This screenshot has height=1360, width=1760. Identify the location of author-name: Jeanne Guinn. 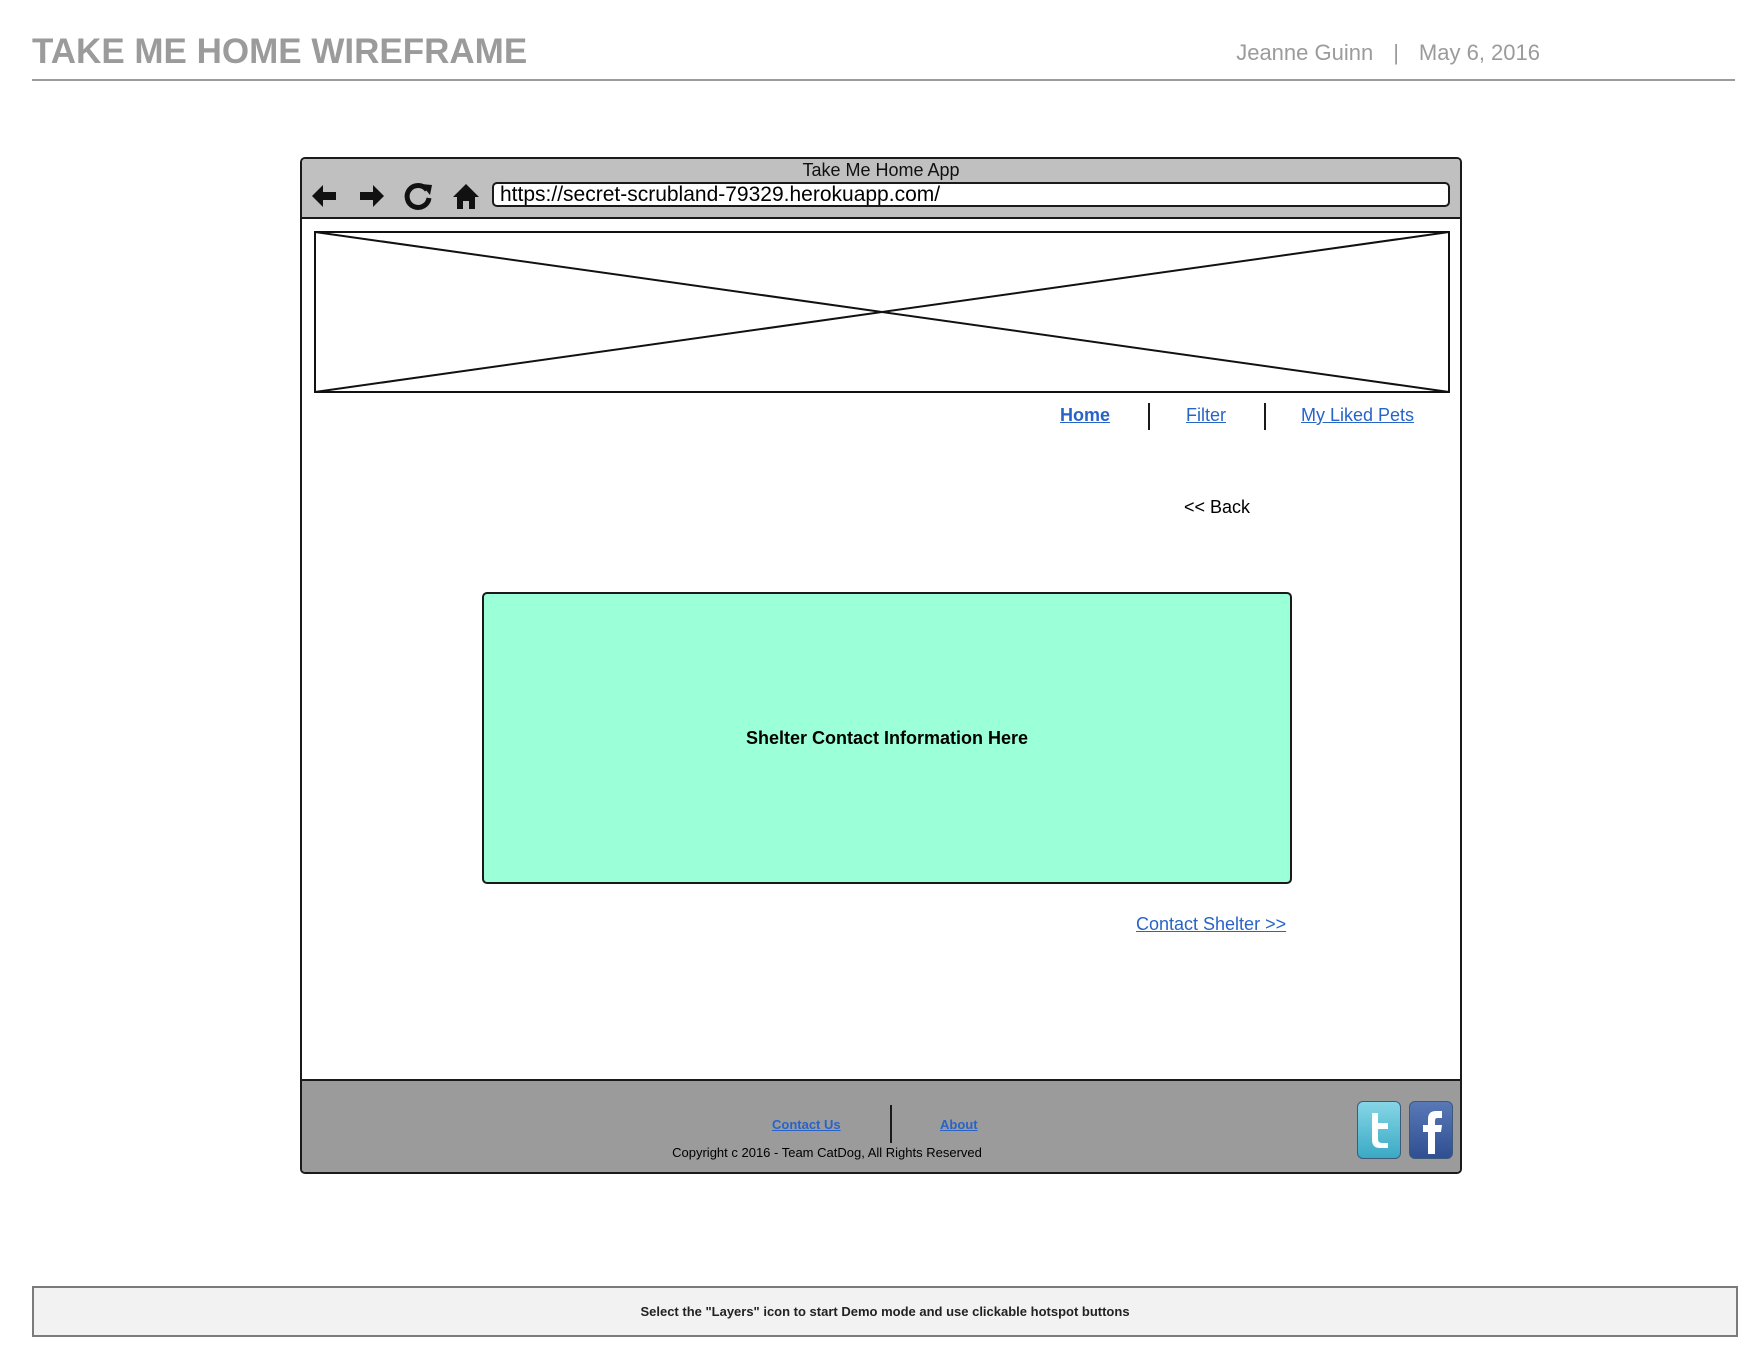
(1305, 52).